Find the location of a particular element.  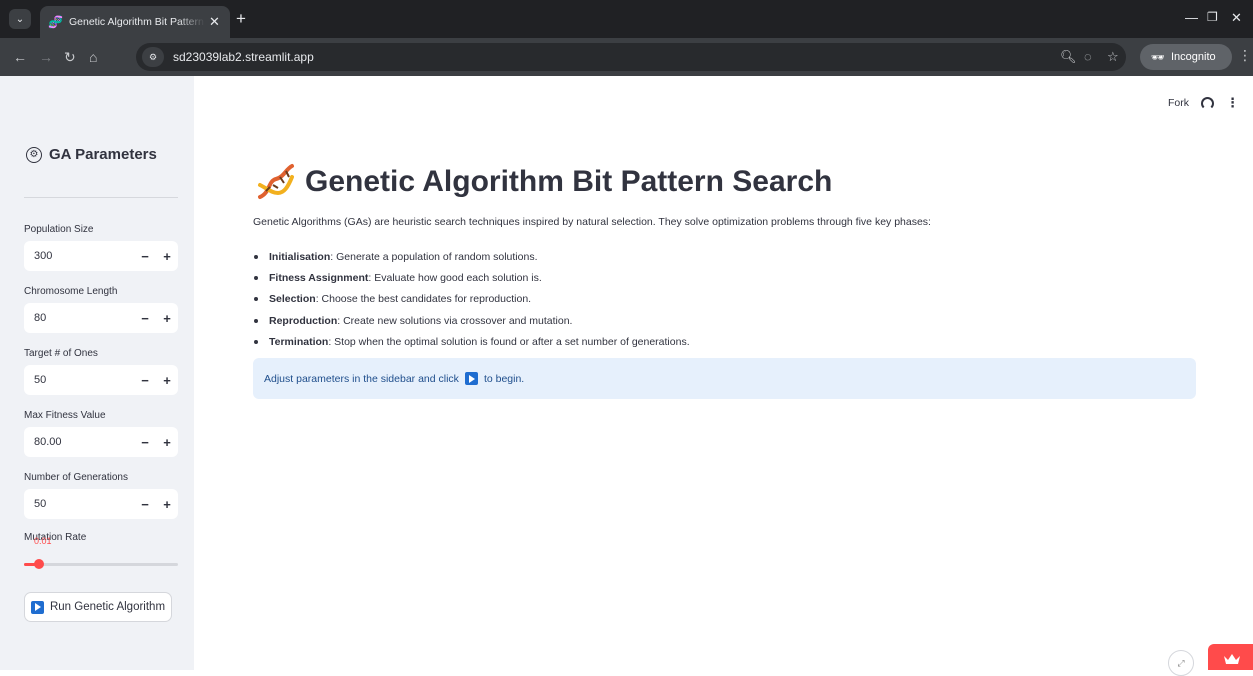

incognito-label: Incognito is located at coordinates (1193, 57).